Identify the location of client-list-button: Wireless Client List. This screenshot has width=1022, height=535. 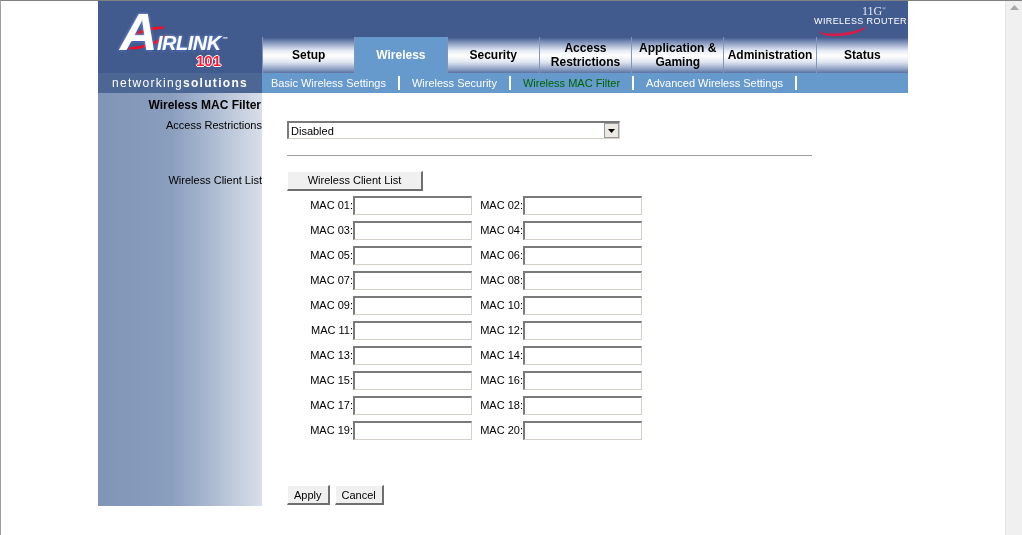
(355, 180).